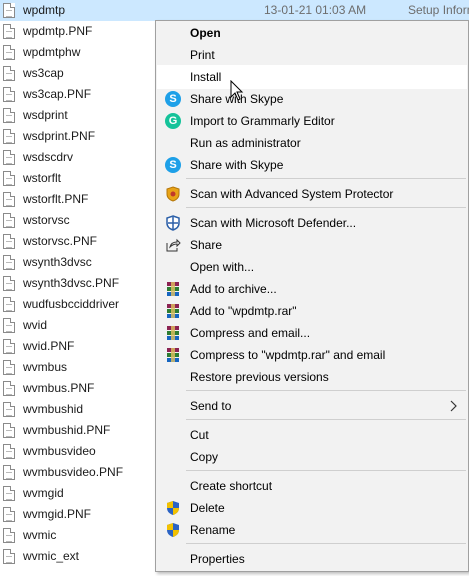 This screenshot has width=469, height=576. Describe the element at coordinates (211, 406) in the screenshot. I see `menu-send-to-label: Send to` at that location.